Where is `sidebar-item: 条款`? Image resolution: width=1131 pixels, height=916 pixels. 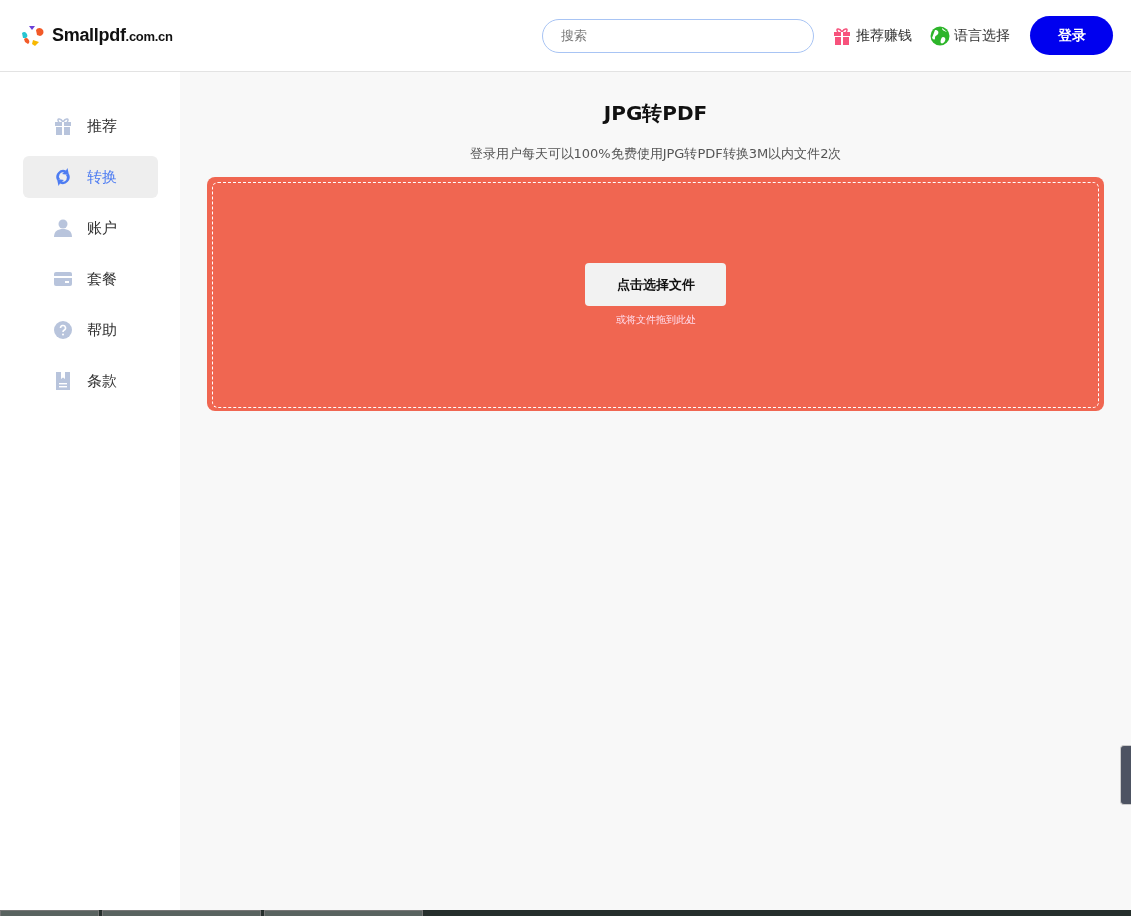
sidebar-item: 条款 is located at coordinates (90, 381).